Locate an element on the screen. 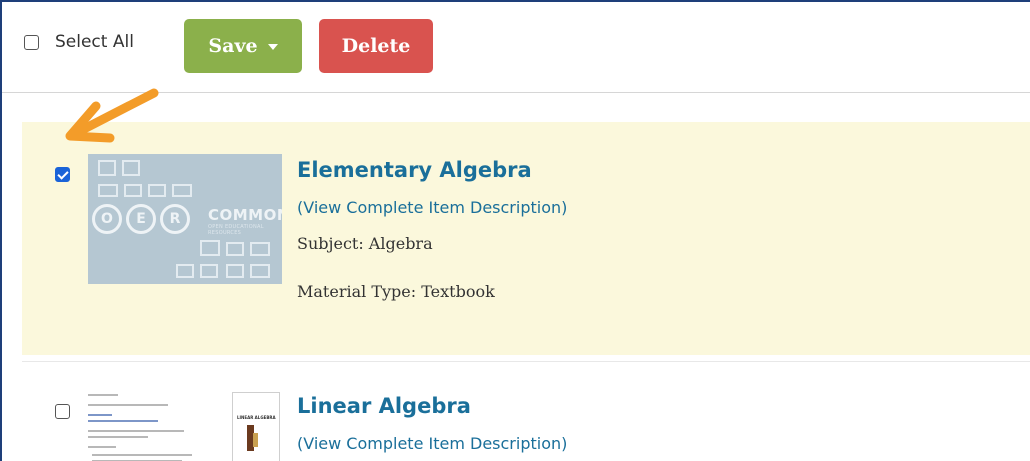  oer-logo-r: R is located at coordinates (175, 219).